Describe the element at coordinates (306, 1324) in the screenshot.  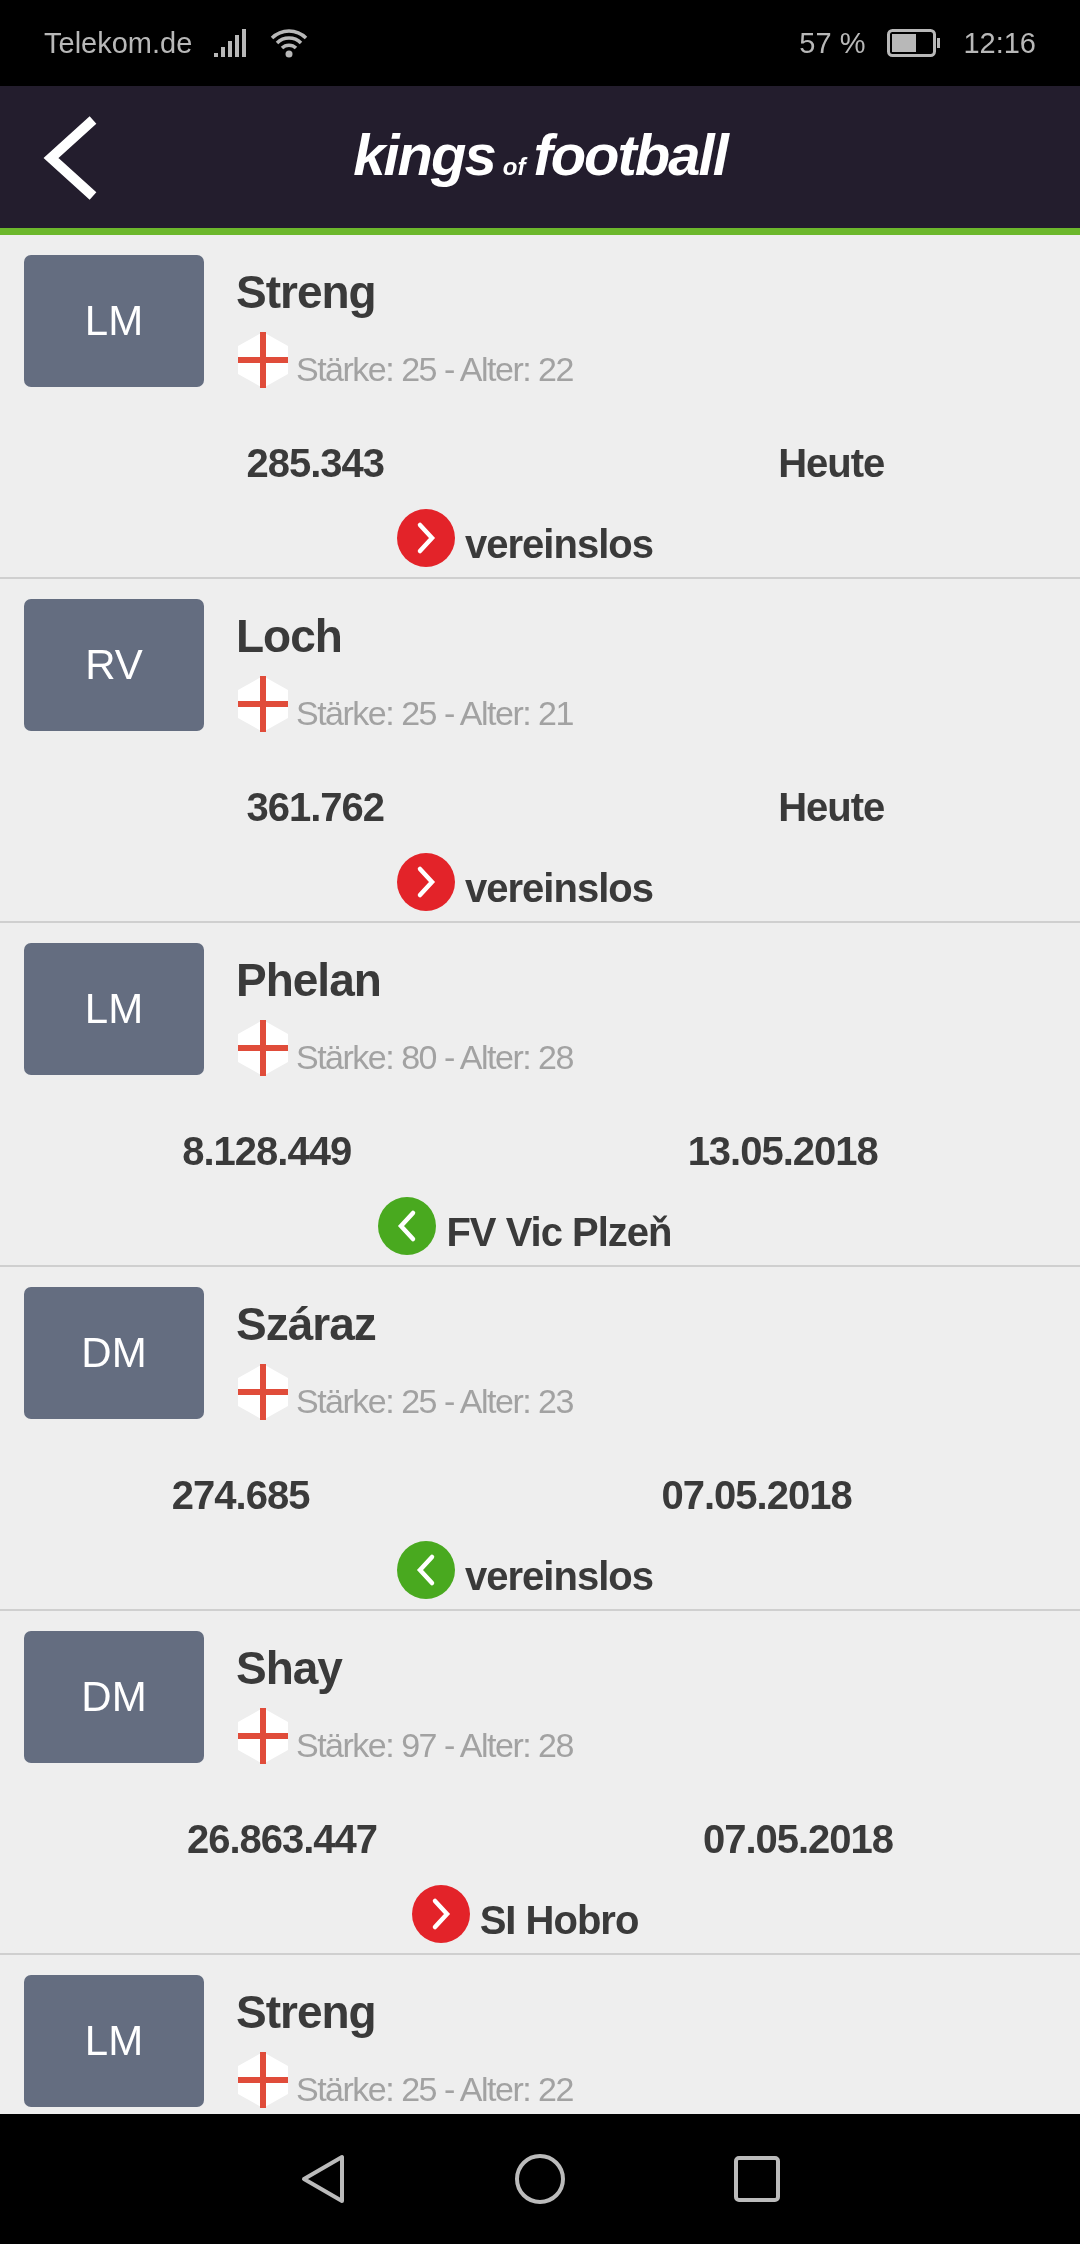
I see `player-name: Száraz` at that location.